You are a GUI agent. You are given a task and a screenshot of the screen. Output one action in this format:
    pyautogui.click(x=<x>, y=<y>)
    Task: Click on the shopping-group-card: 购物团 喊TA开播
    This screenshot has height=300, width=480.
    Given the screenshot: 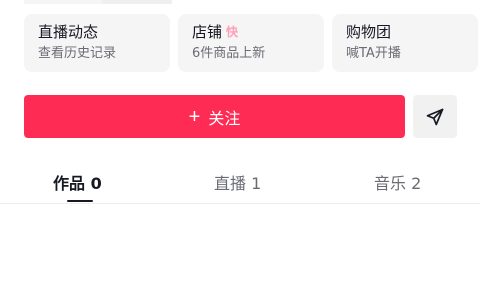 What is the action you would take?
    pyautogui.click(x=405, y=43)
    